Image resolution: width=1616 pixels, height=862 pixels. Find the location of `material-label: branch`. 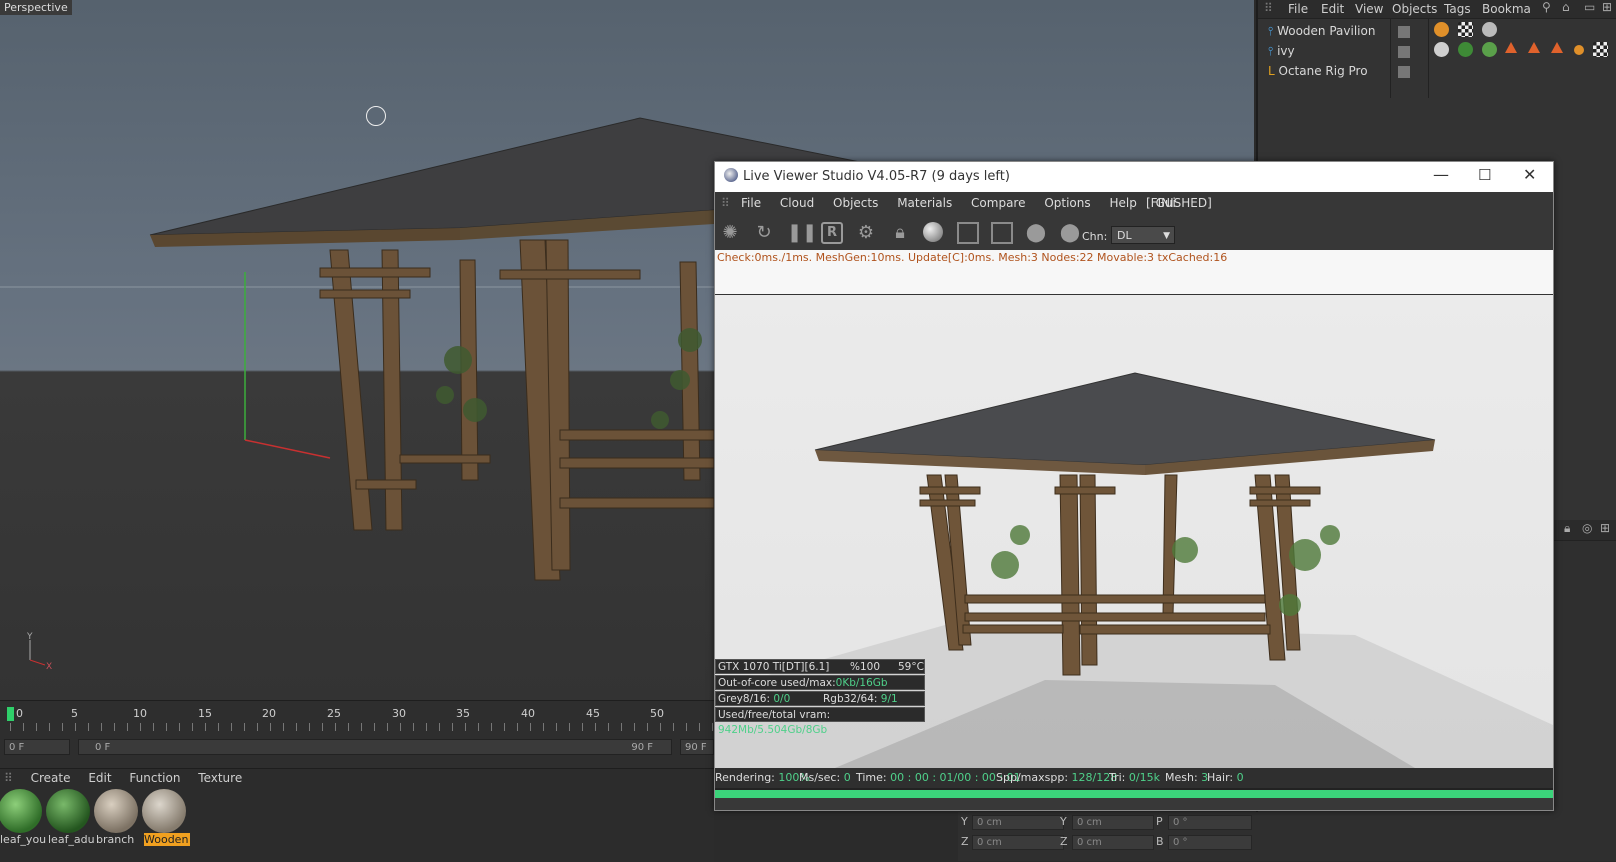

material-label: branch is located at coordinates (115, 839).